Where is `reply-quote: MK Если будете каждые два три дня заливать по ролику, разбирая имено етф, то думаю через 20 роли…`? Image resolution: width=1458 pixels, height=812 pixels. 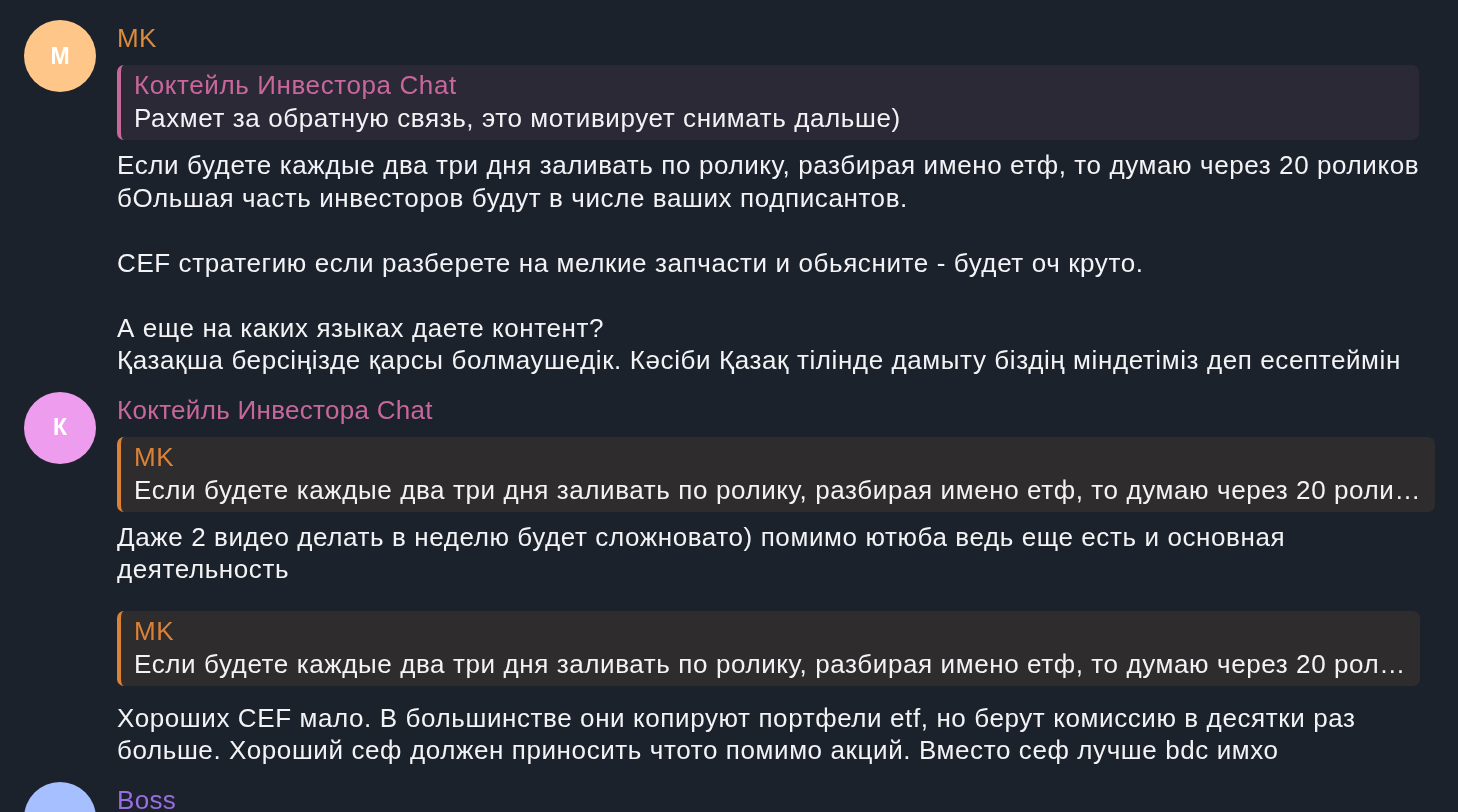
reply-quote: MK Если будете каждые два три дня заливать по ролику, разбирая имено етф, то думаю через 20 роли… is located at coordinates (776, 474).